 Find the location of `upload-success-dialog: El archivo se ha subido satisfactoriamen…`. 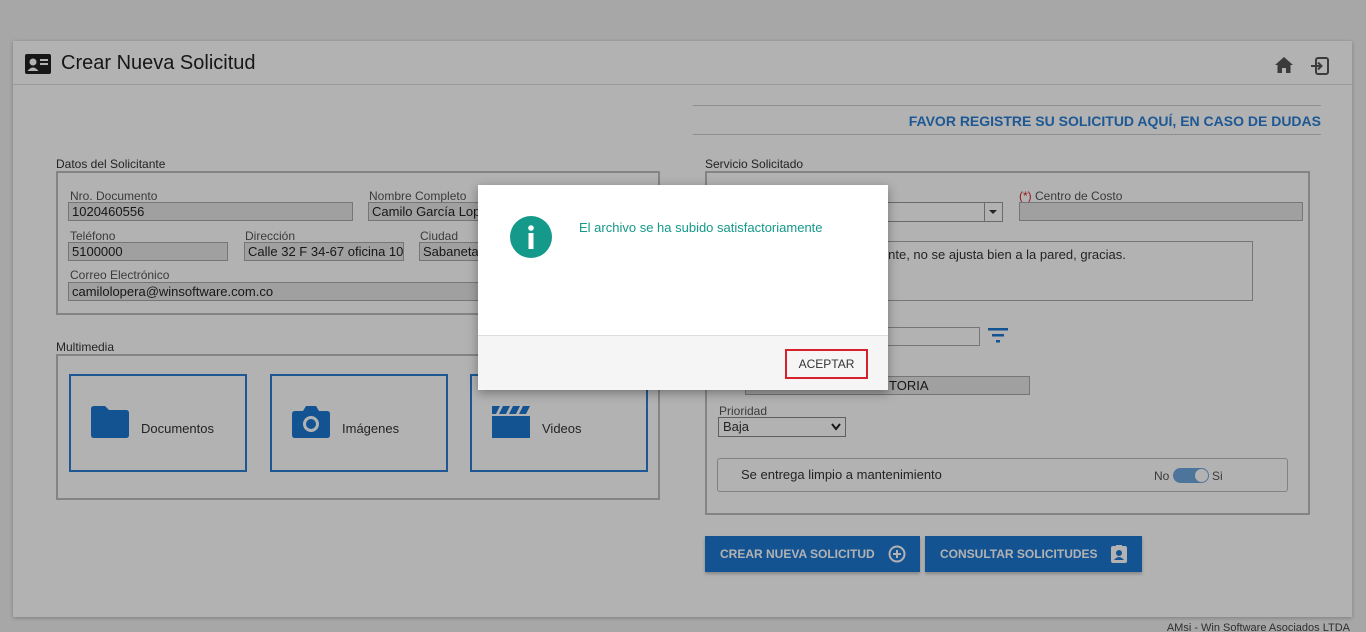

upload-success-dialog: El archivo se ha subido satisfactoriamen… is located at coordinates (683, 287).